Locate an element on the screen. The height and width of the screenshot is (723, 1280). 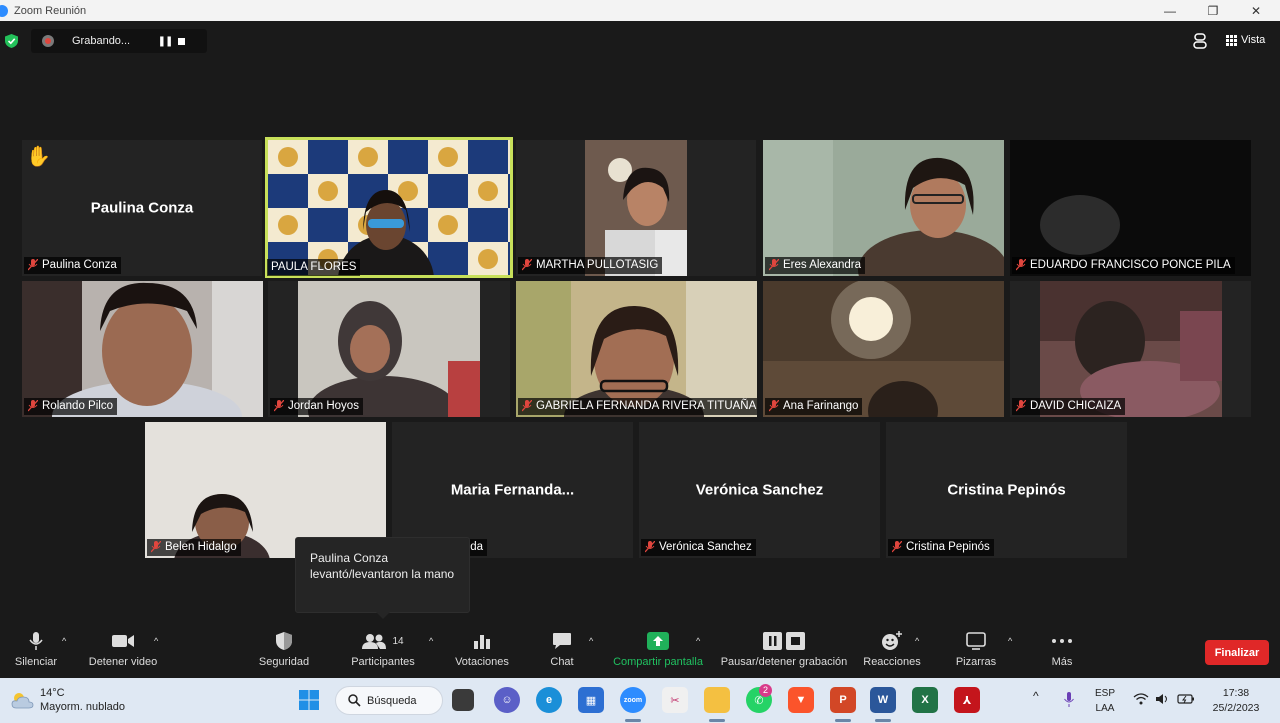
close-button: ✕ is located at coordinates (1256, 10).